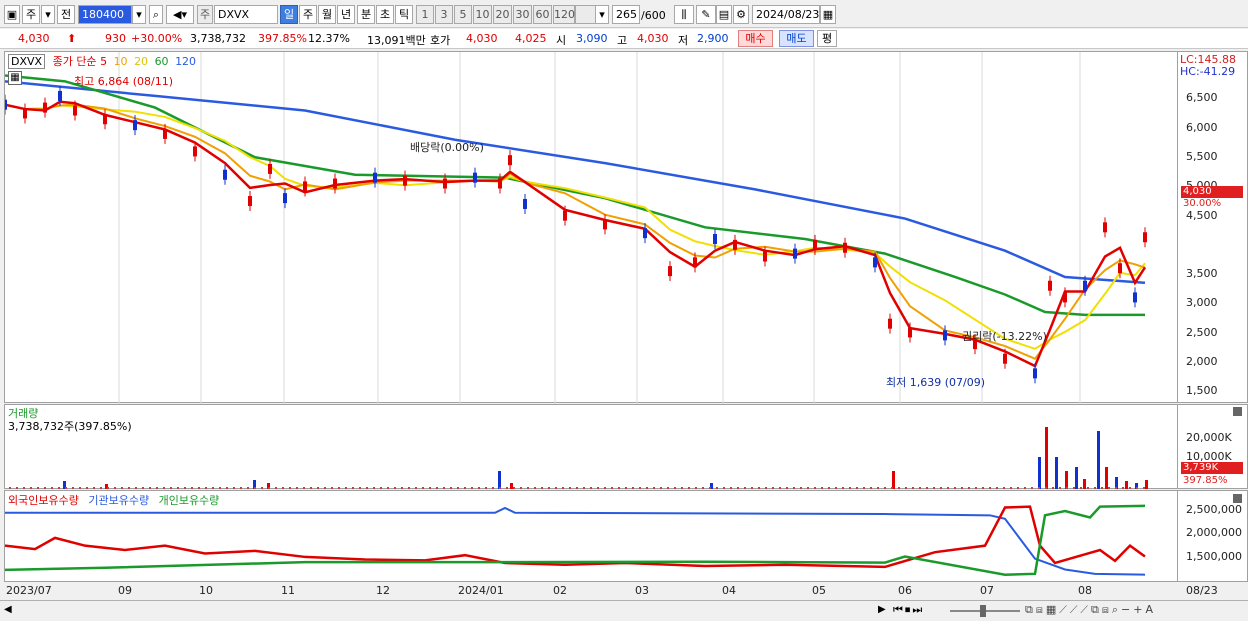 This screenshot has height=621, width=1248. I want to click on interval-3: 3, so click(444, 14).